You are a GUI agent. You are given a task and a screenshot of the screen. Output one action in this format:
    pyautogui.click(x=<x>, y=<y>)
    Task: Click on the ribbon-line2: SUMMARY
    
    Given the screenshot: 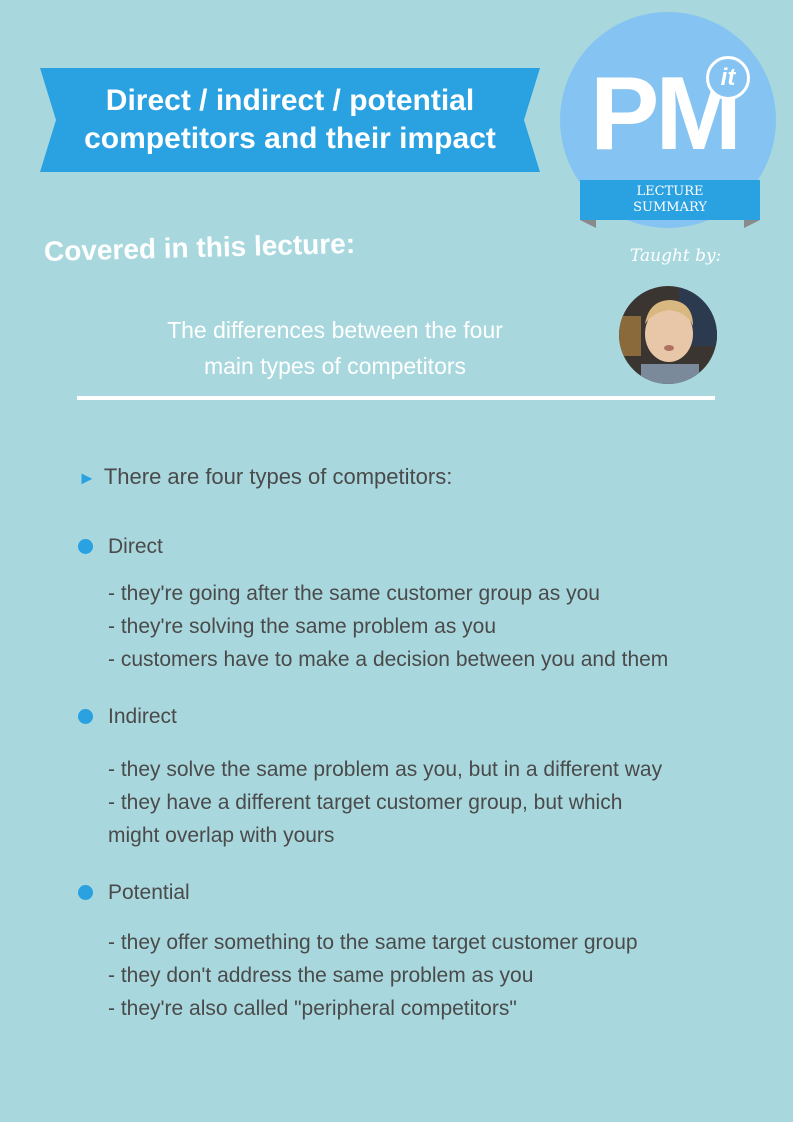 What is the action you would take?
    pyautogui.click(x=670, y=207)
    